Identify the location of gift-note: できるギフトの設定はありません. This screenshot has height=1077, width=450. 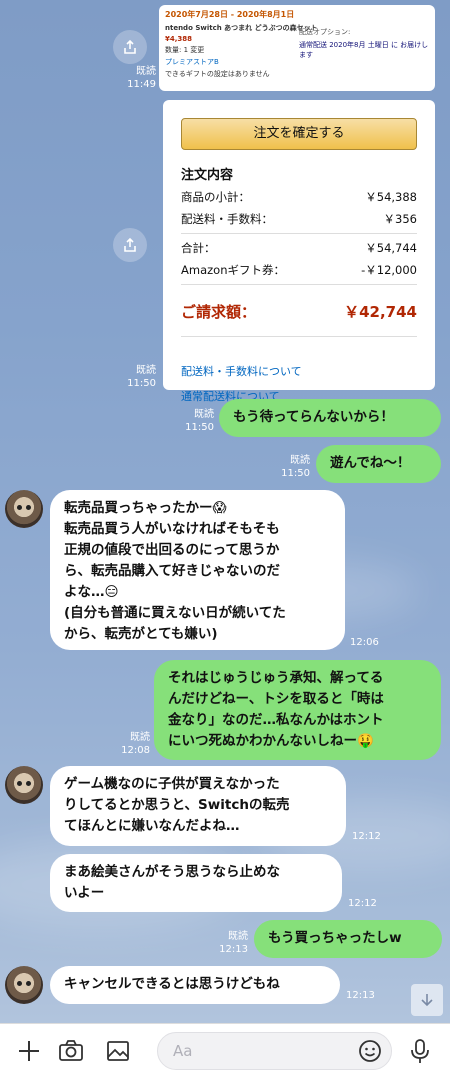
(217, 74).